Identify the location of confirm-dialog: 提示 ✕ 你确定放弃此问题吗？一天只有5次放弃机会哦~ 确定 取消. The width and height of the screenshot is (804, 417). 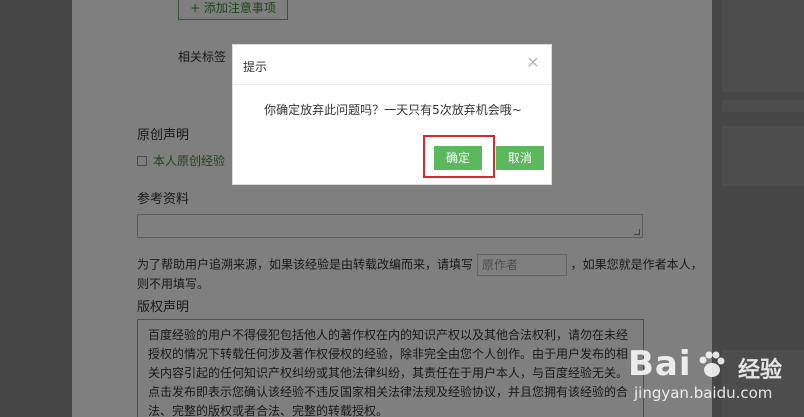
(392, 114).